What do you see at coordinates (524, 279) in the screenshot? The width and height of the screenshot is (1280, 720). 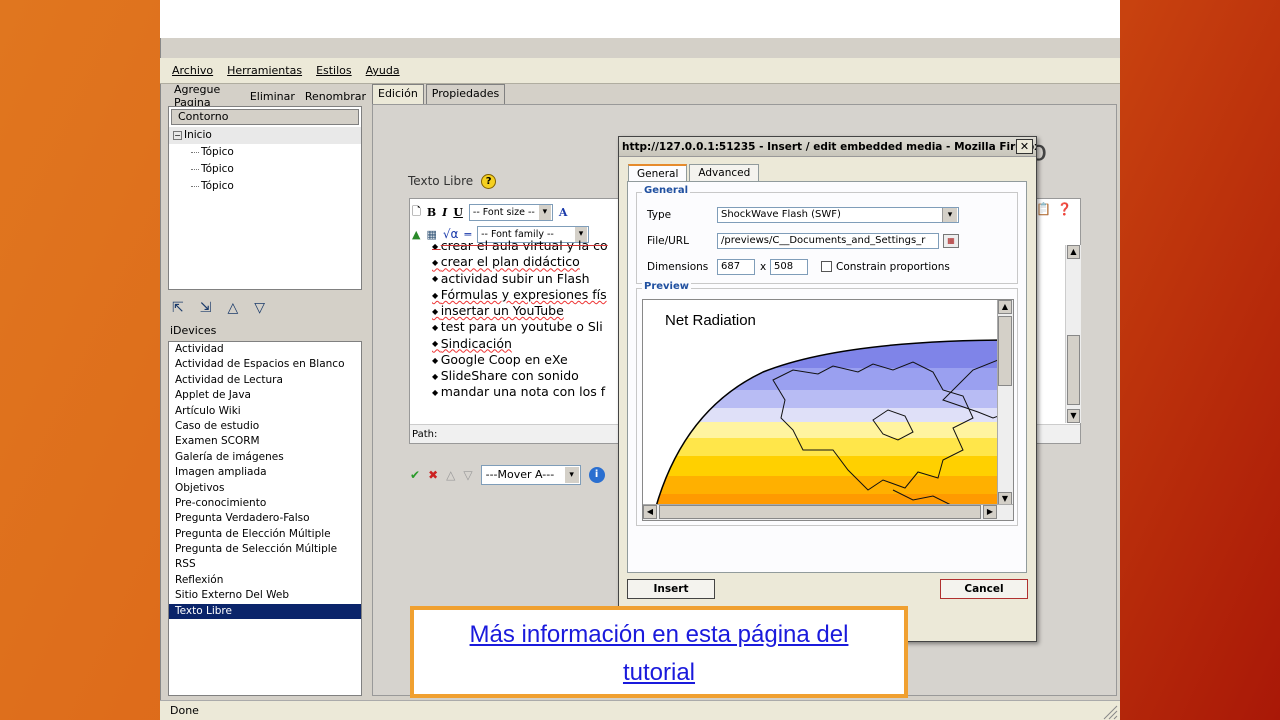 I see `list-item: actividad subir un Flash` at bounding box center [524, 279].